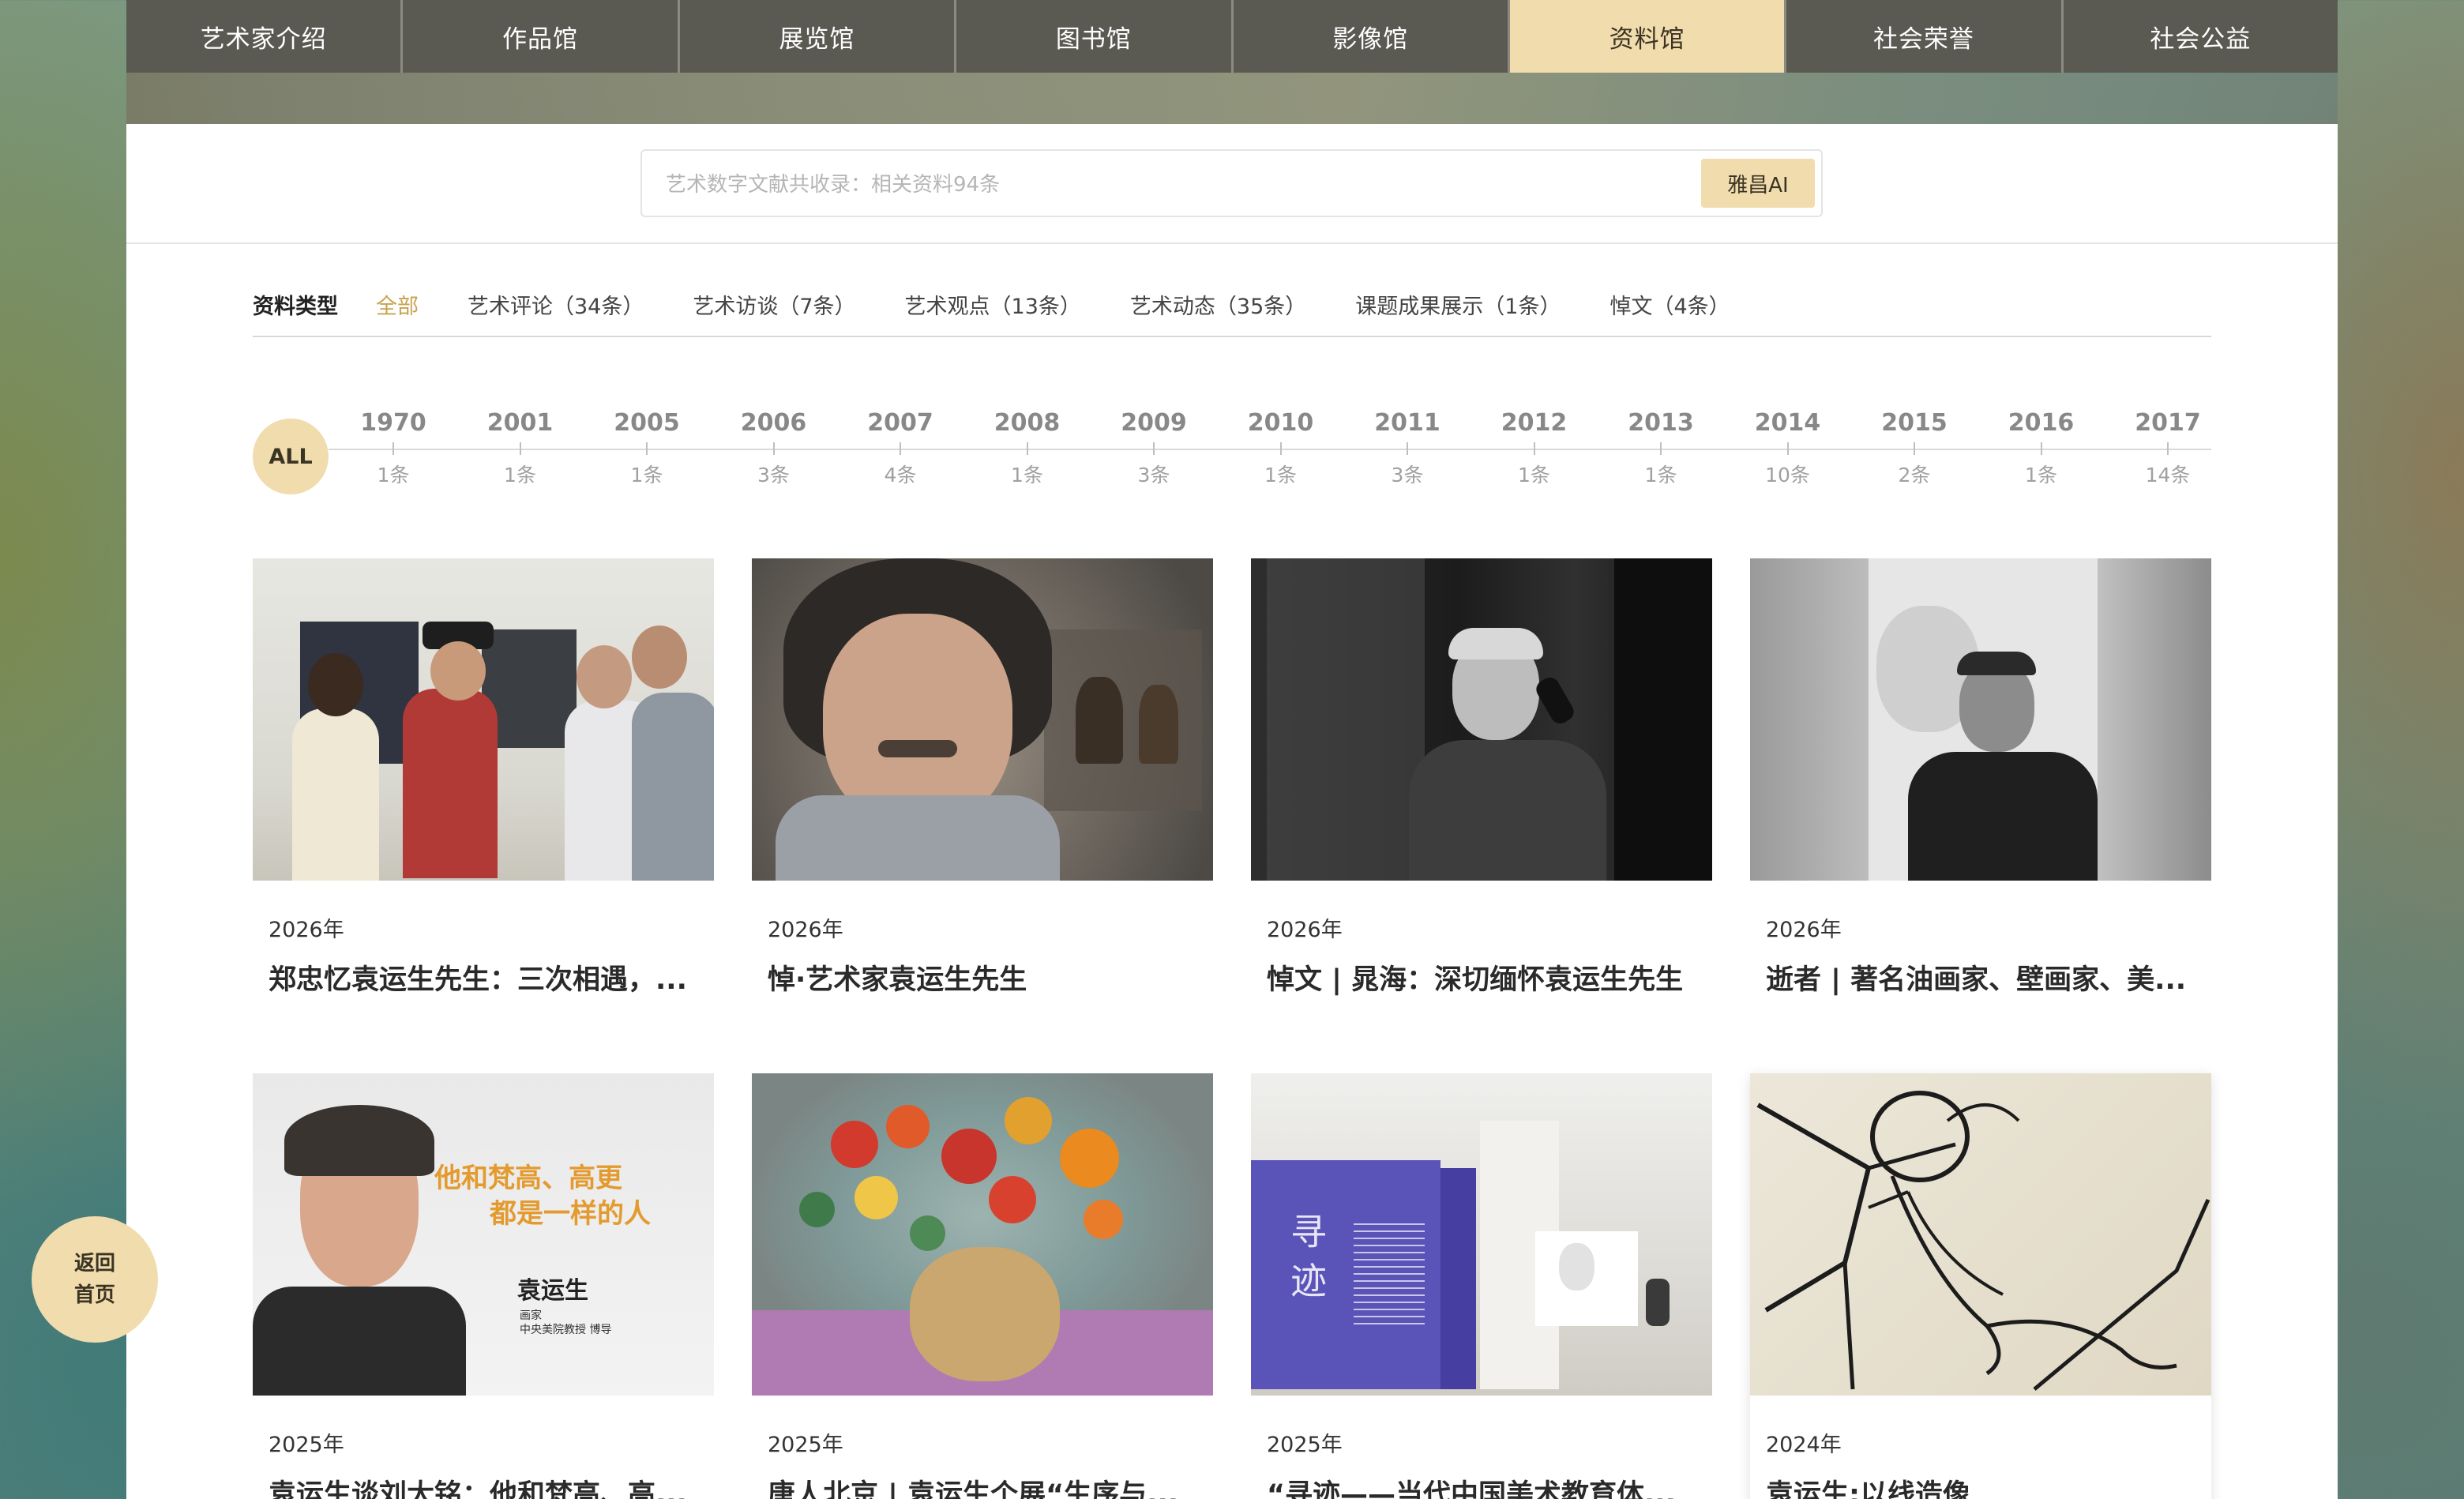  What do you see at coordinates (531, 1315) in the screenshot?
I see `thumb-role: 画家` at bounding box center [531, 1315].